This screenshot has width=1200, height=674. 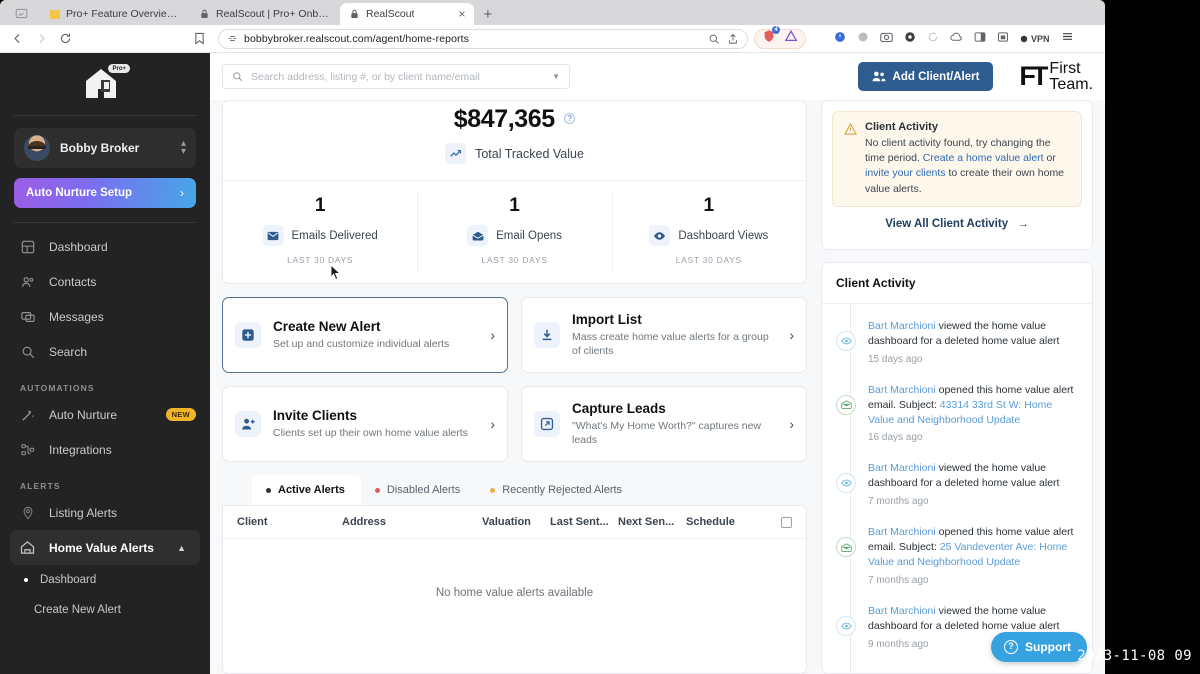 What do you see at coordinates (412, 522) in the screenshot?
I see `column-header-address: Address` at bounding box center [412, 522].